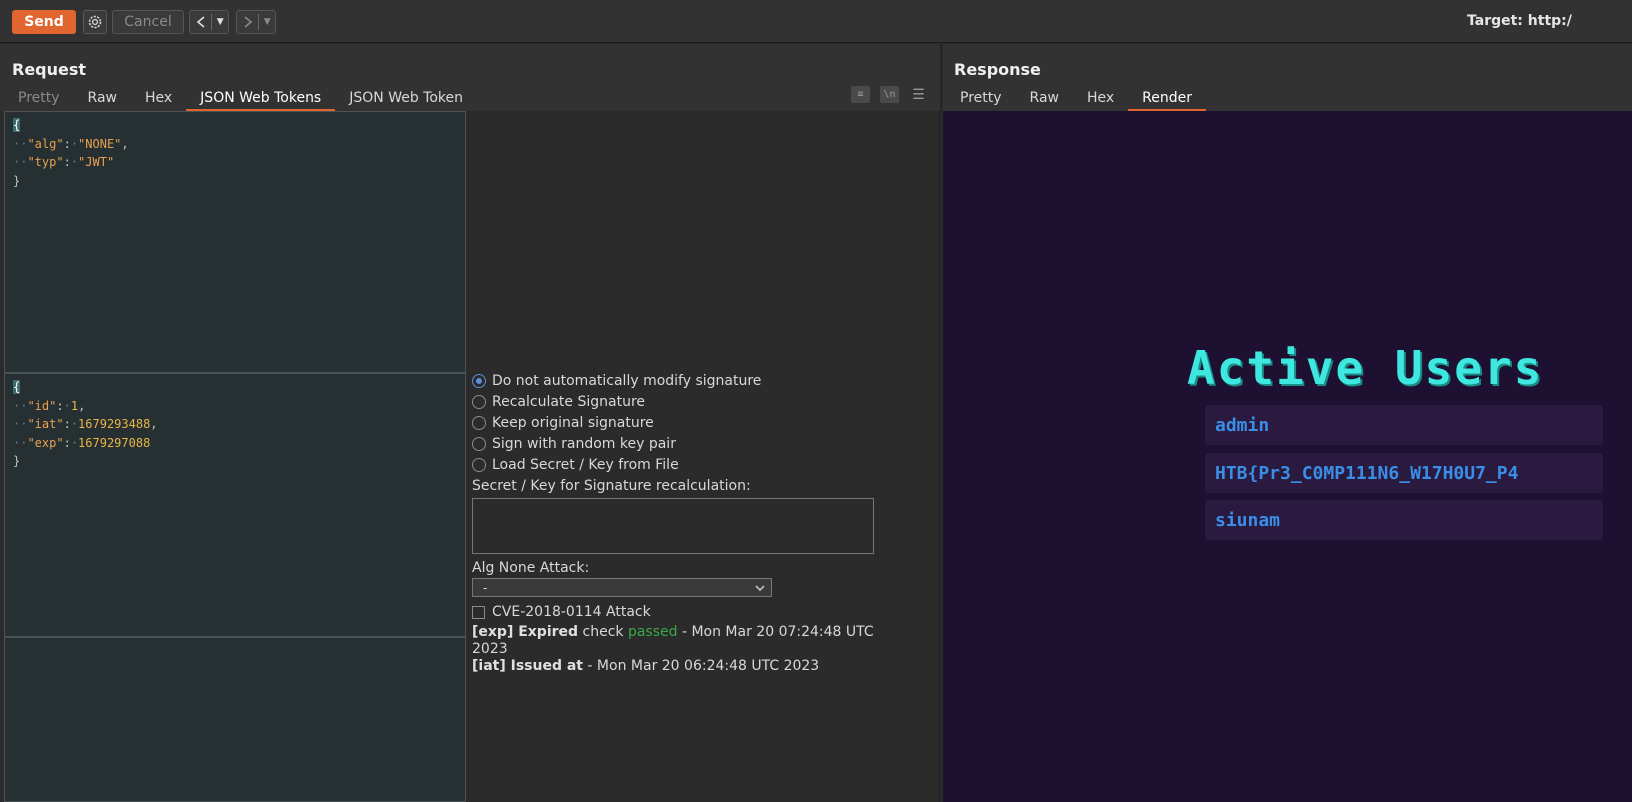 This screenshot has width=1632, height=802. I want to click on list-item: siunam, so click(1404, 520).